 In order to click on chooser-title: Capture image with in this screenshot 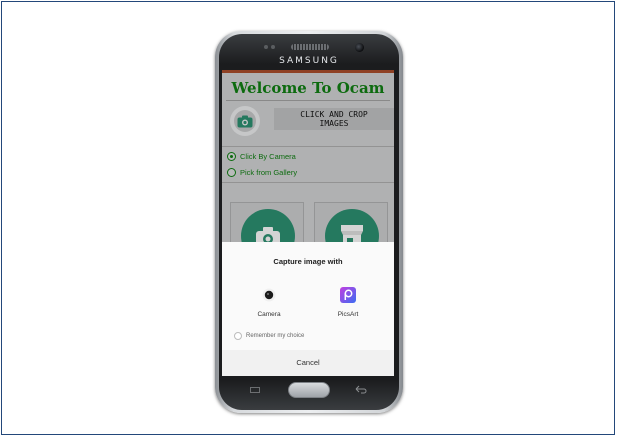, I will do `click(308, 261)`.